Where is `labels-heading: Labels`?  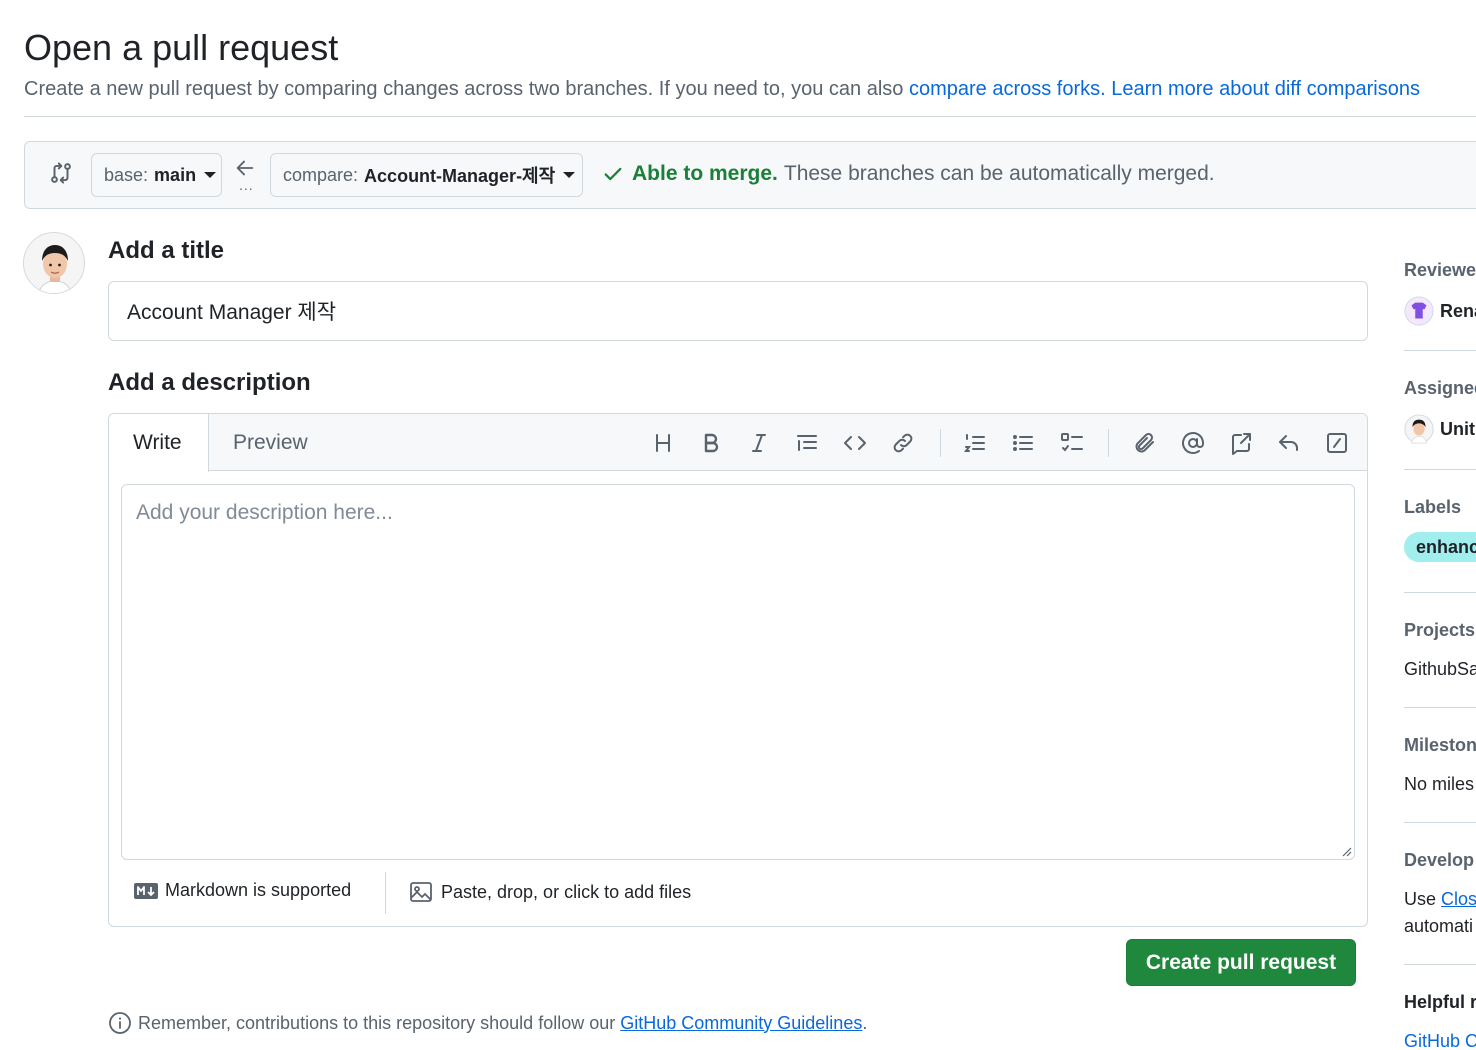 labels-heading: Labels is located at coordinates (1432, 507).